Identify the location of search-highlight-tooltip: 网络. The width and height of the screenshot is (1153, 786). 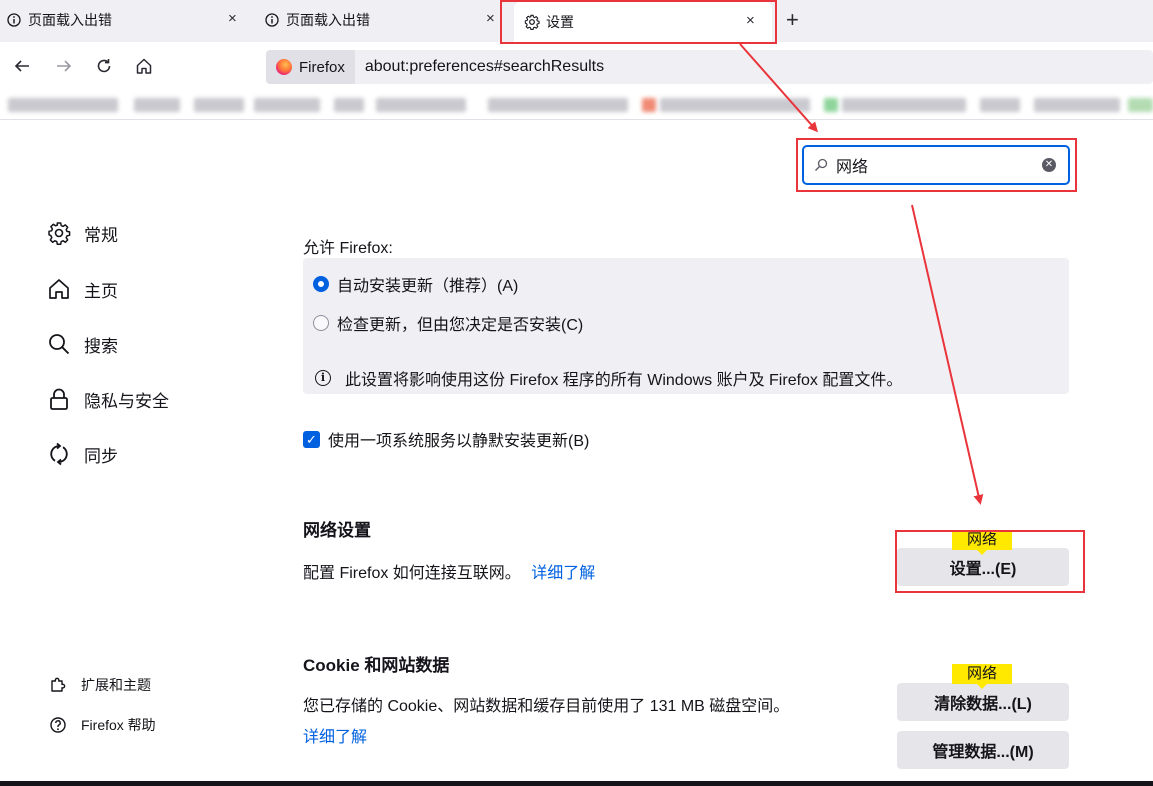
(982, 676).